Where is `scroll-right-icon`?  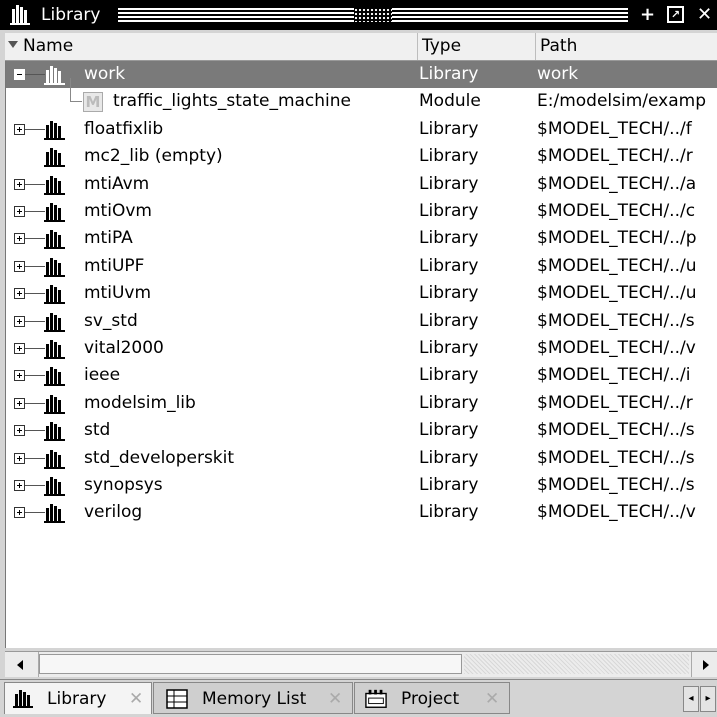
scroll-right-icon is located at coordinates (704, 664).